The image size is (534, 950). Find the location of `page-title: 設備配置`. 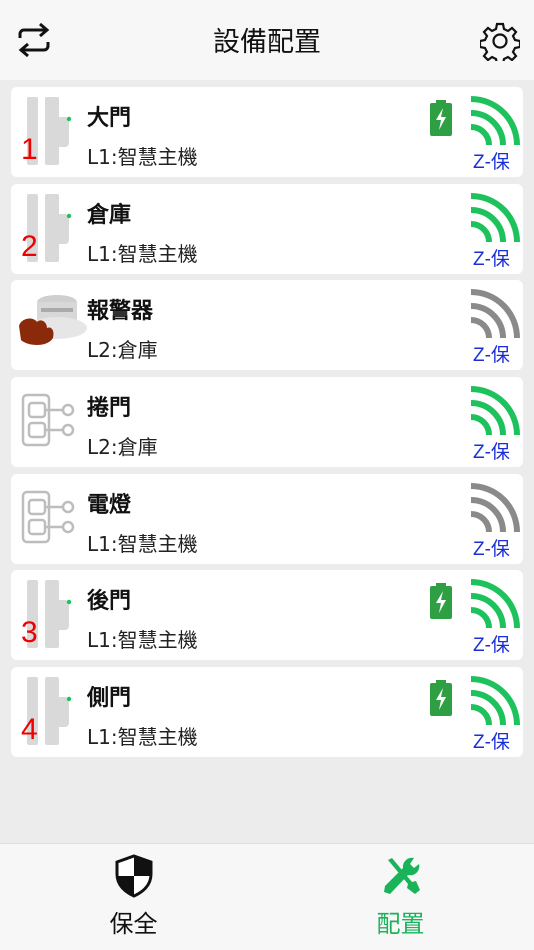

page-title: 設備配置 is located at coordinates (267, 42).